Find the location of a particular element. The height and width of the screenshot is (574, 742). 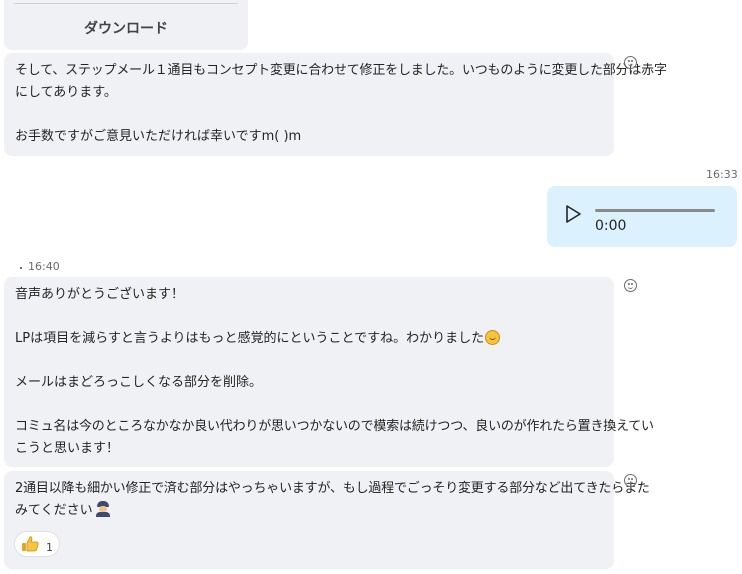

play-icon is located at coordinates (574, 214).